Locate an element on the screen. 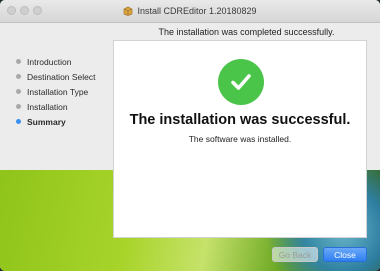  step-introduction: Introduction is located at coordinates (56, 61).